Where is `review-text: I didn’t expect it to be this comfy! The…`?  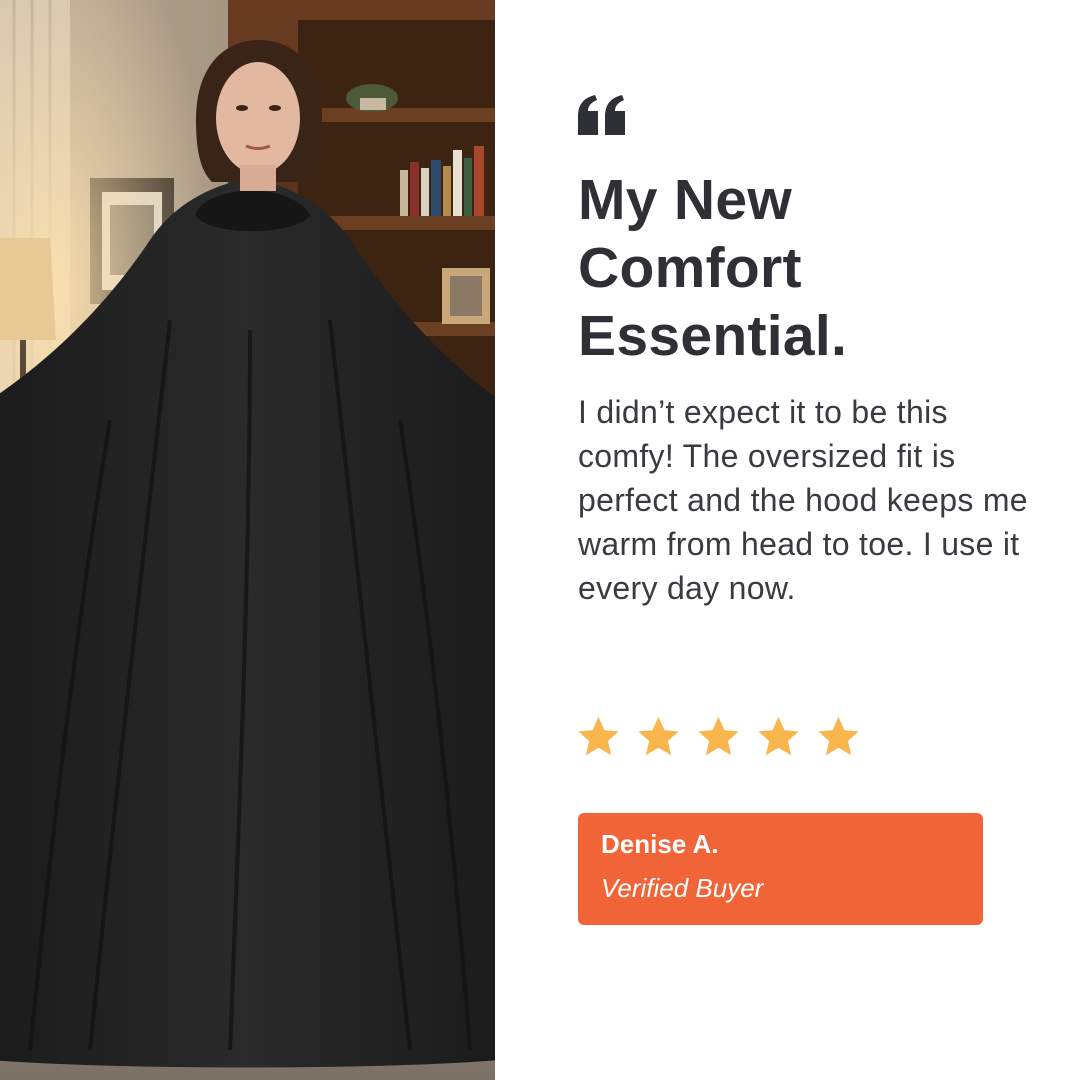 review-text: I didn’t expect it to be this comfy! The… is located at coordinates (803, 500).